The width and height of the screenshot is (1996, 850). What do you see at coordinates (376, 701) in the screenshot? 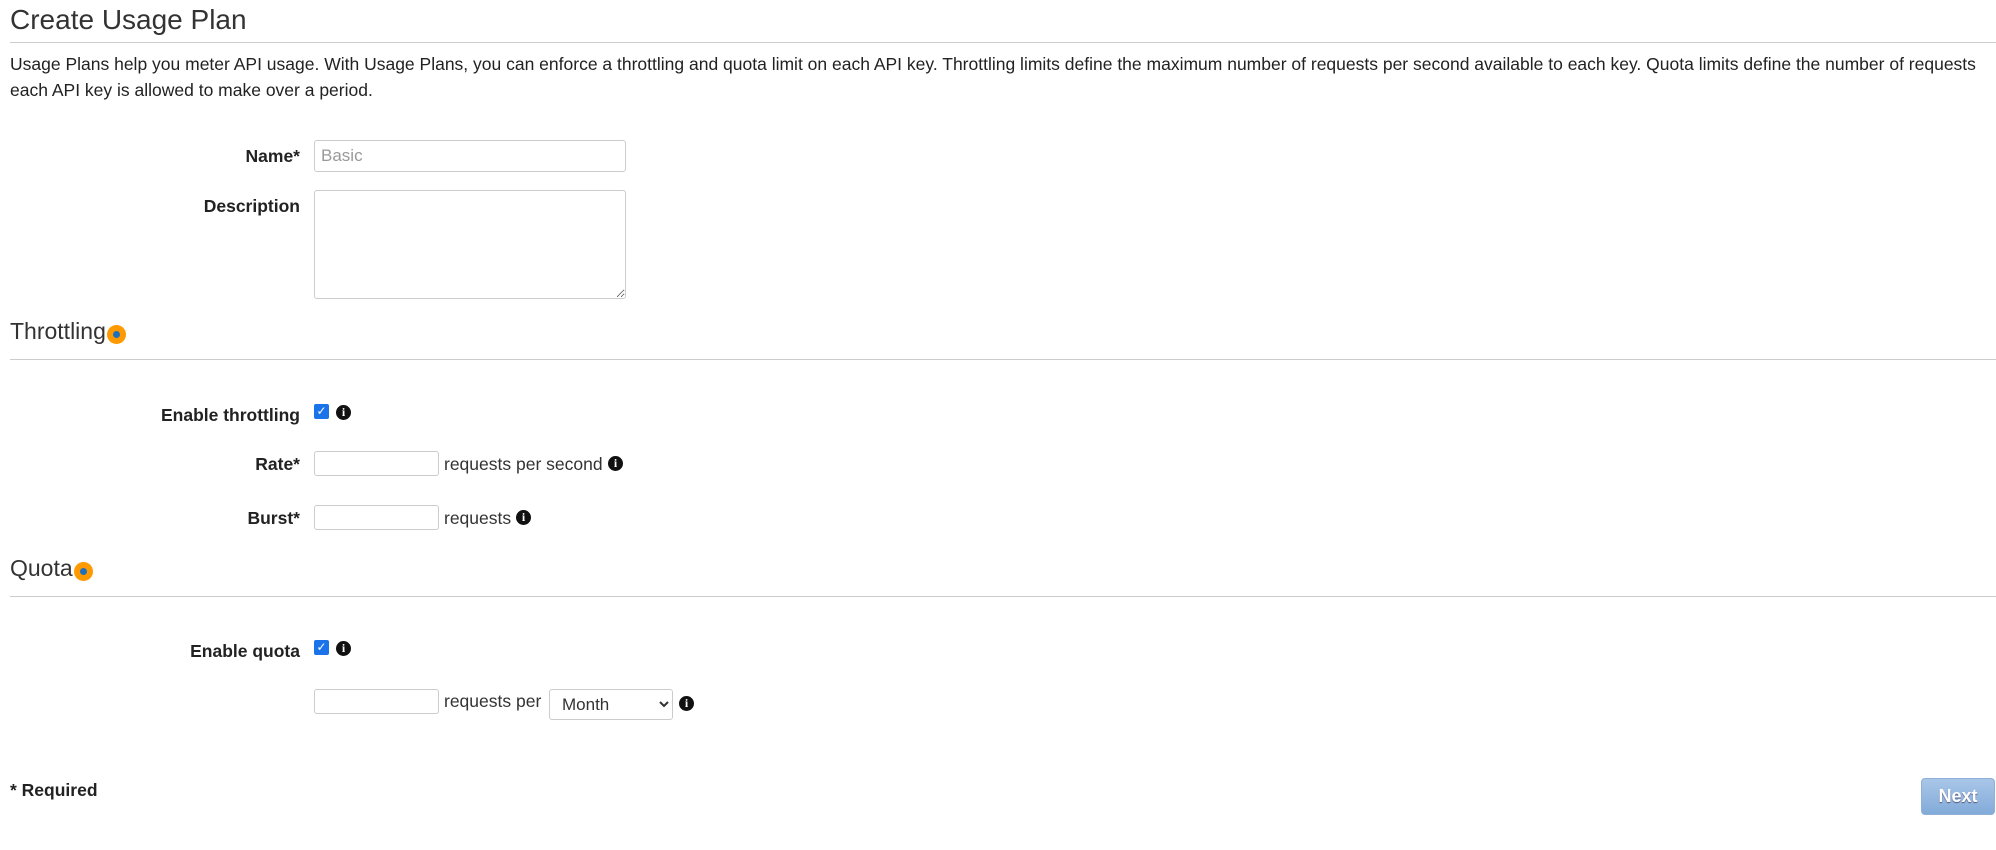
I see `quota-input` at bounding box center [376, 701].